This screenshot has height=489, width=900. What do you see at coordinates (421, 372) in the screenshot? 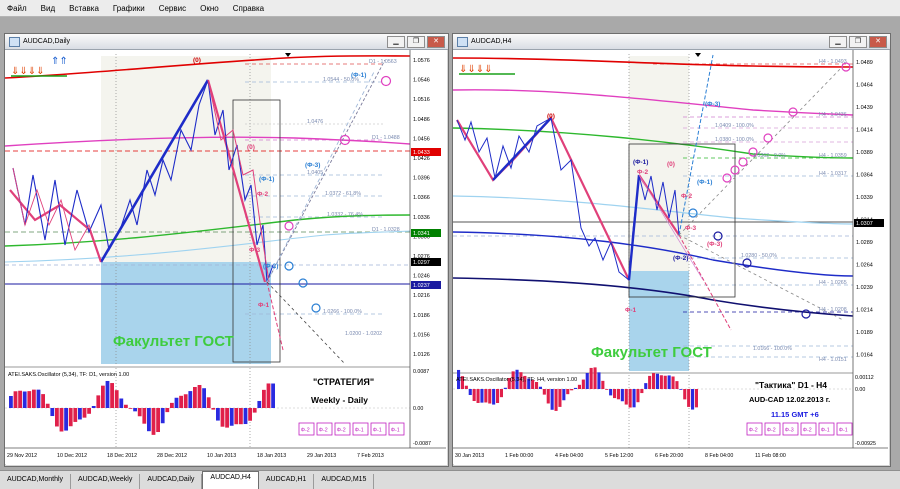
I see `osc-axis-label: 0.0087` at bounding box center [421, 372].